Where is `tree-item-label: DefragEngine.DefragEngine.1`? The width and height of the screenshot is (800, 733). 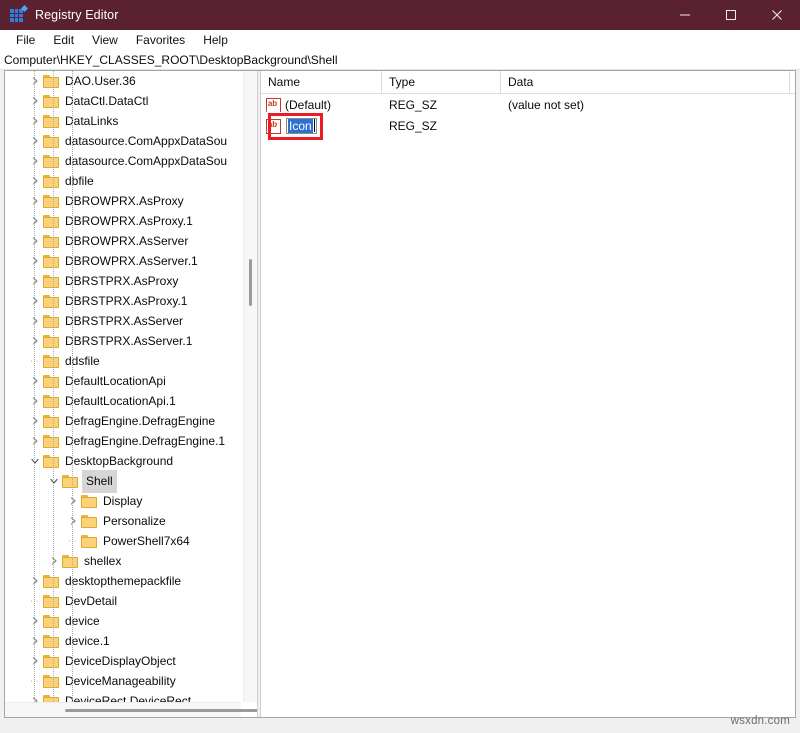
tree-item-label: DefragEngine.DefragEngine.1 is located at coordinates (145, 441).